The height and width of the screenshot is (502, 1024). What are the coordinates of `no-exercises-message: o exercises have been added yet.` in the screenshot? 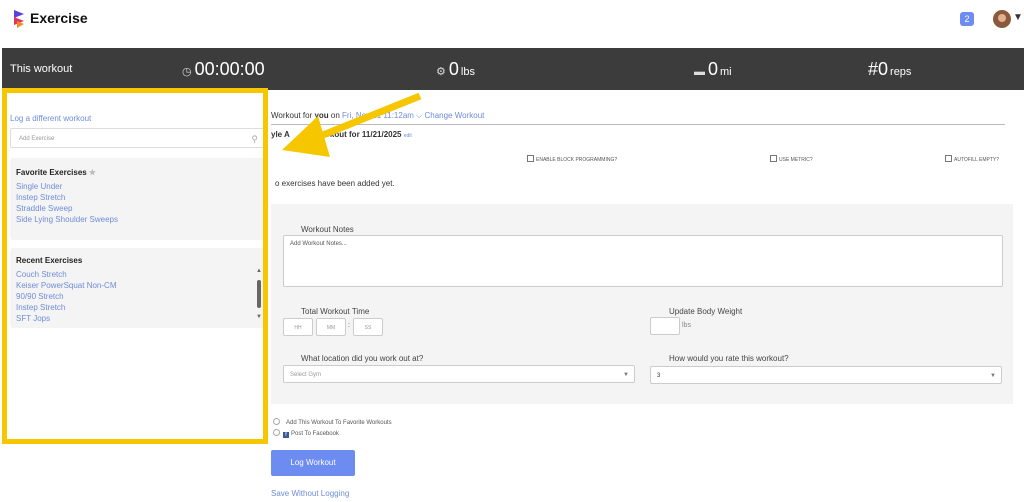 It's located at (335, 183).